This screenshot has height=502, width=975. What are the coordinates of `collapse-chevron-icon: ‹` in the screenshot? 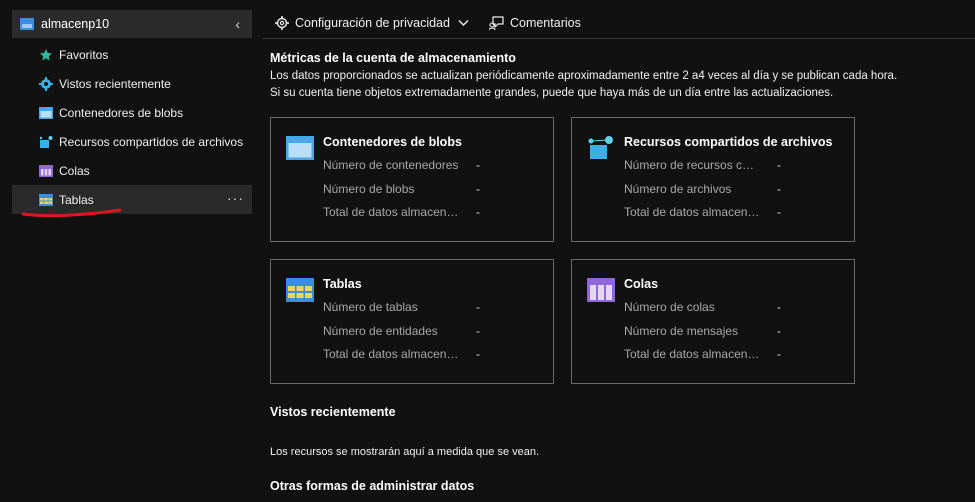 It's located at (237, 24).